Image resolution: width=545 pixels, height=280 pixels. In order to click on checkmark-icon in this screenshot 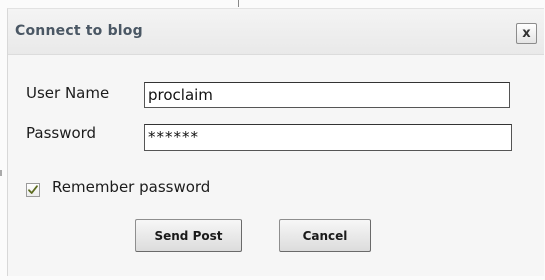, I will do `click(33, 189)`.